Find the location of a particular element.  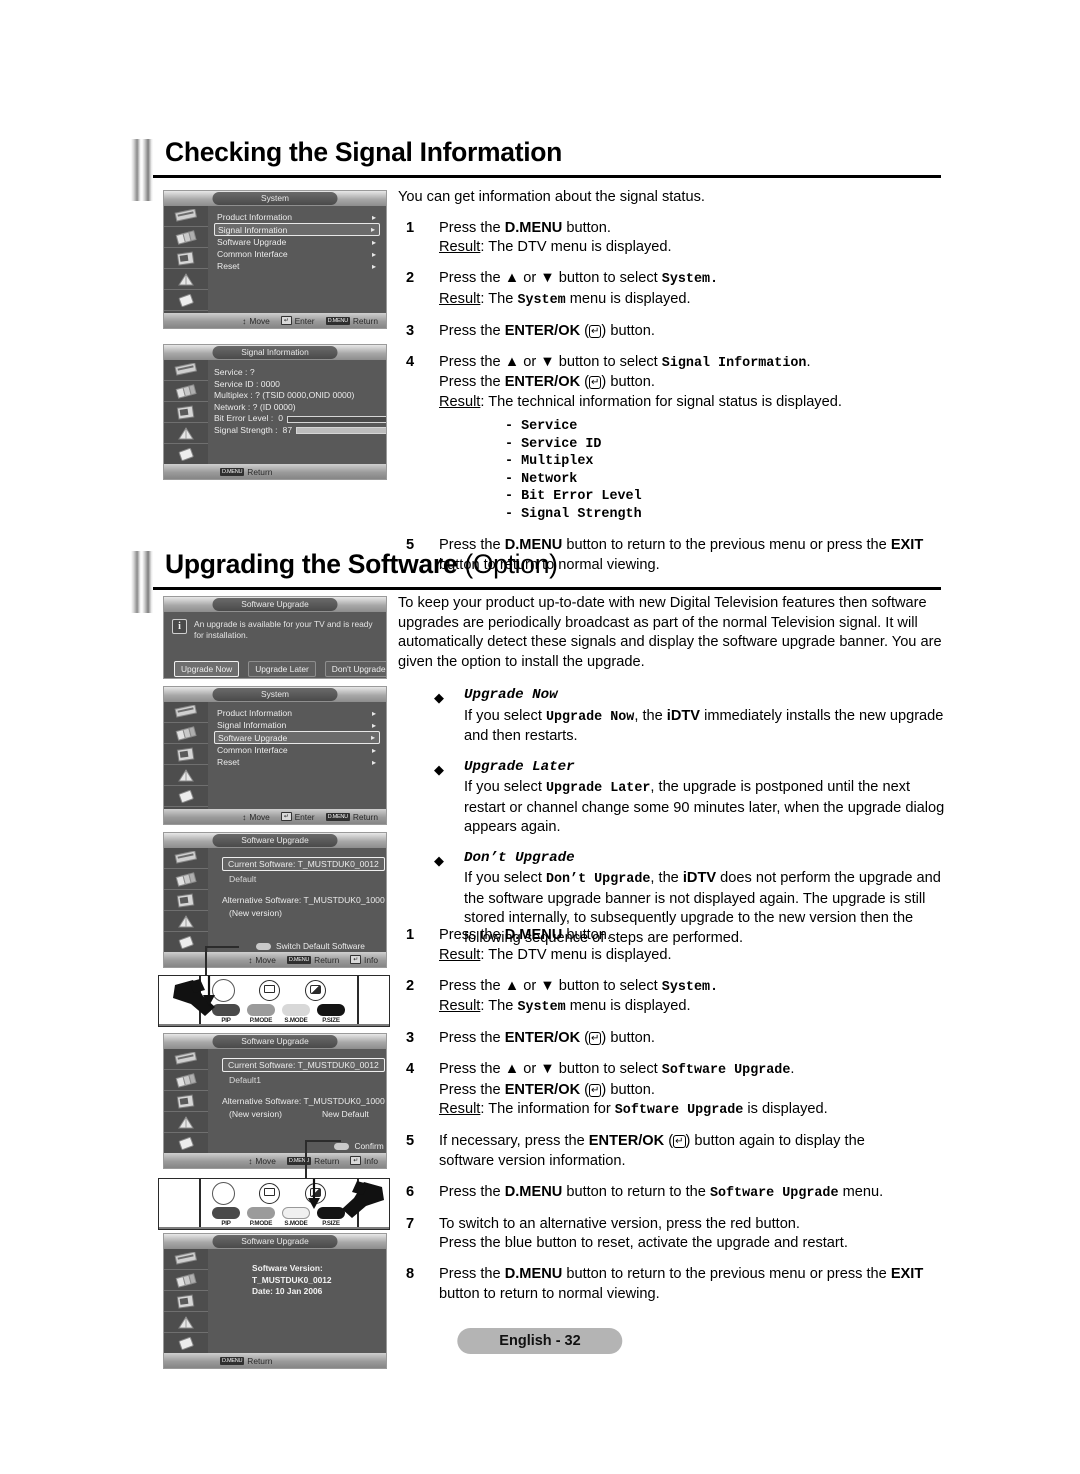

step-line: Press the D.MENU button. is located at coordinates (692, 936).